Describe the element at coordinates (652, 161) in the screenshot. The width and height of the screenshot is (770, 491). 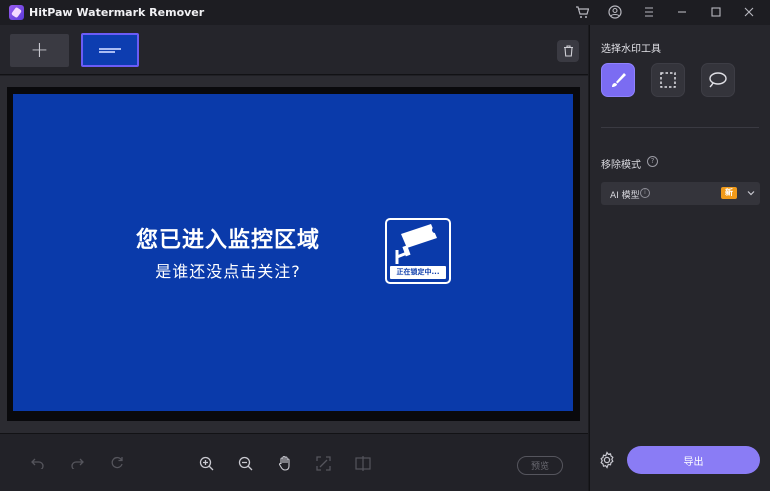
I see `help-icon: ?` at that location.